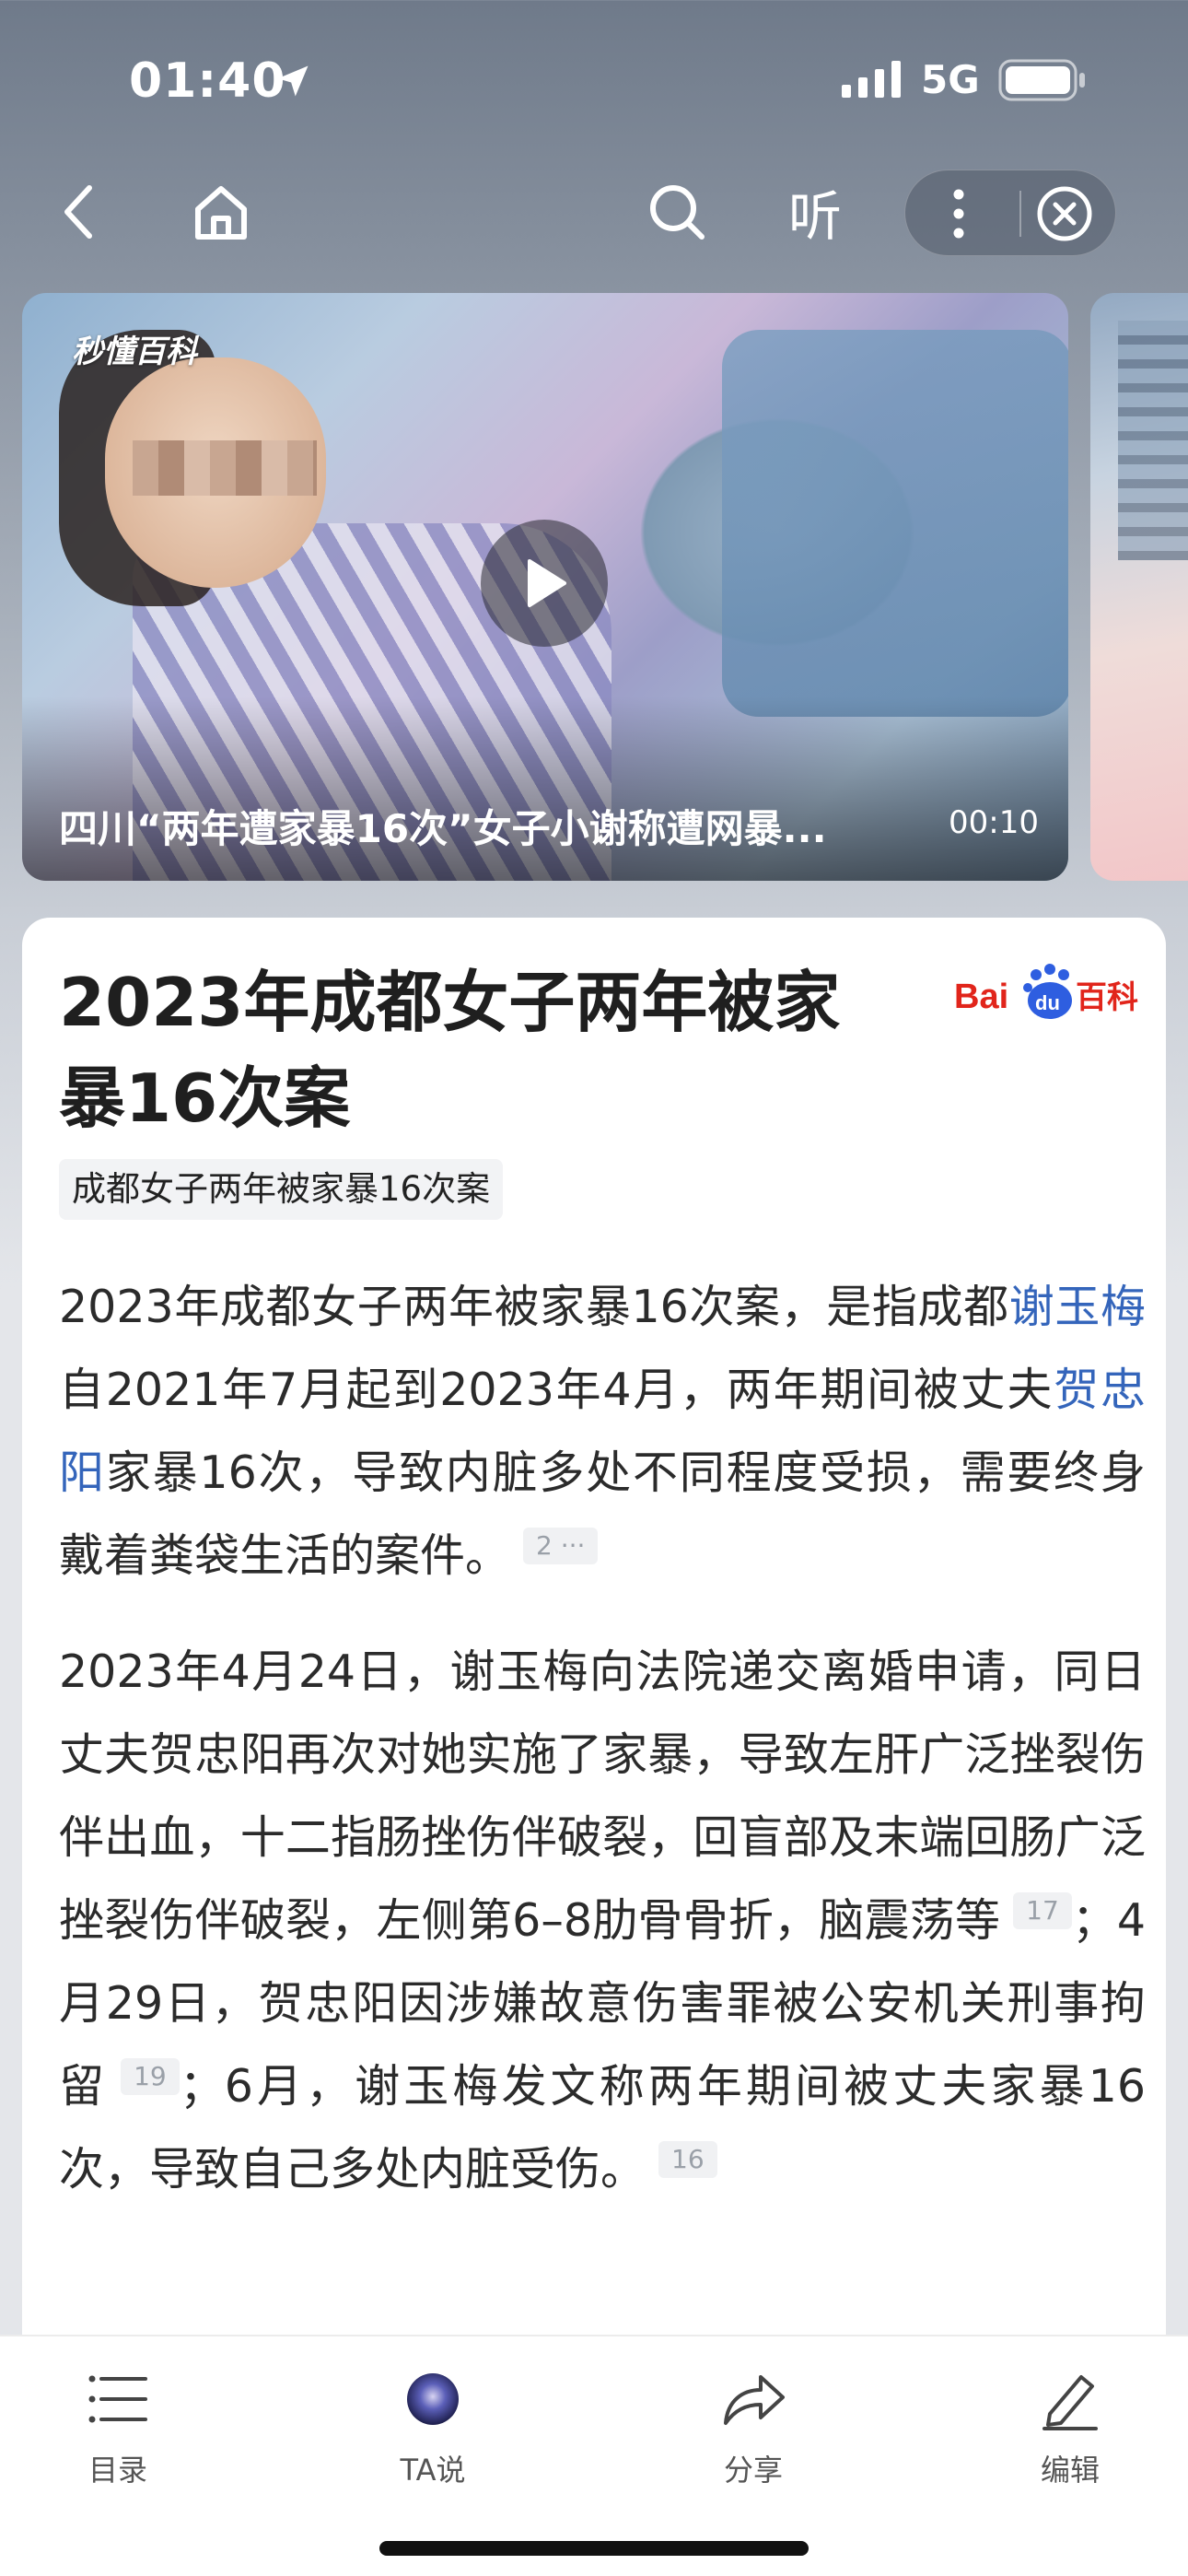  Describe the element at coordinates (1064, 213) in the screenshot. I see `close-circle-icon` at that location.